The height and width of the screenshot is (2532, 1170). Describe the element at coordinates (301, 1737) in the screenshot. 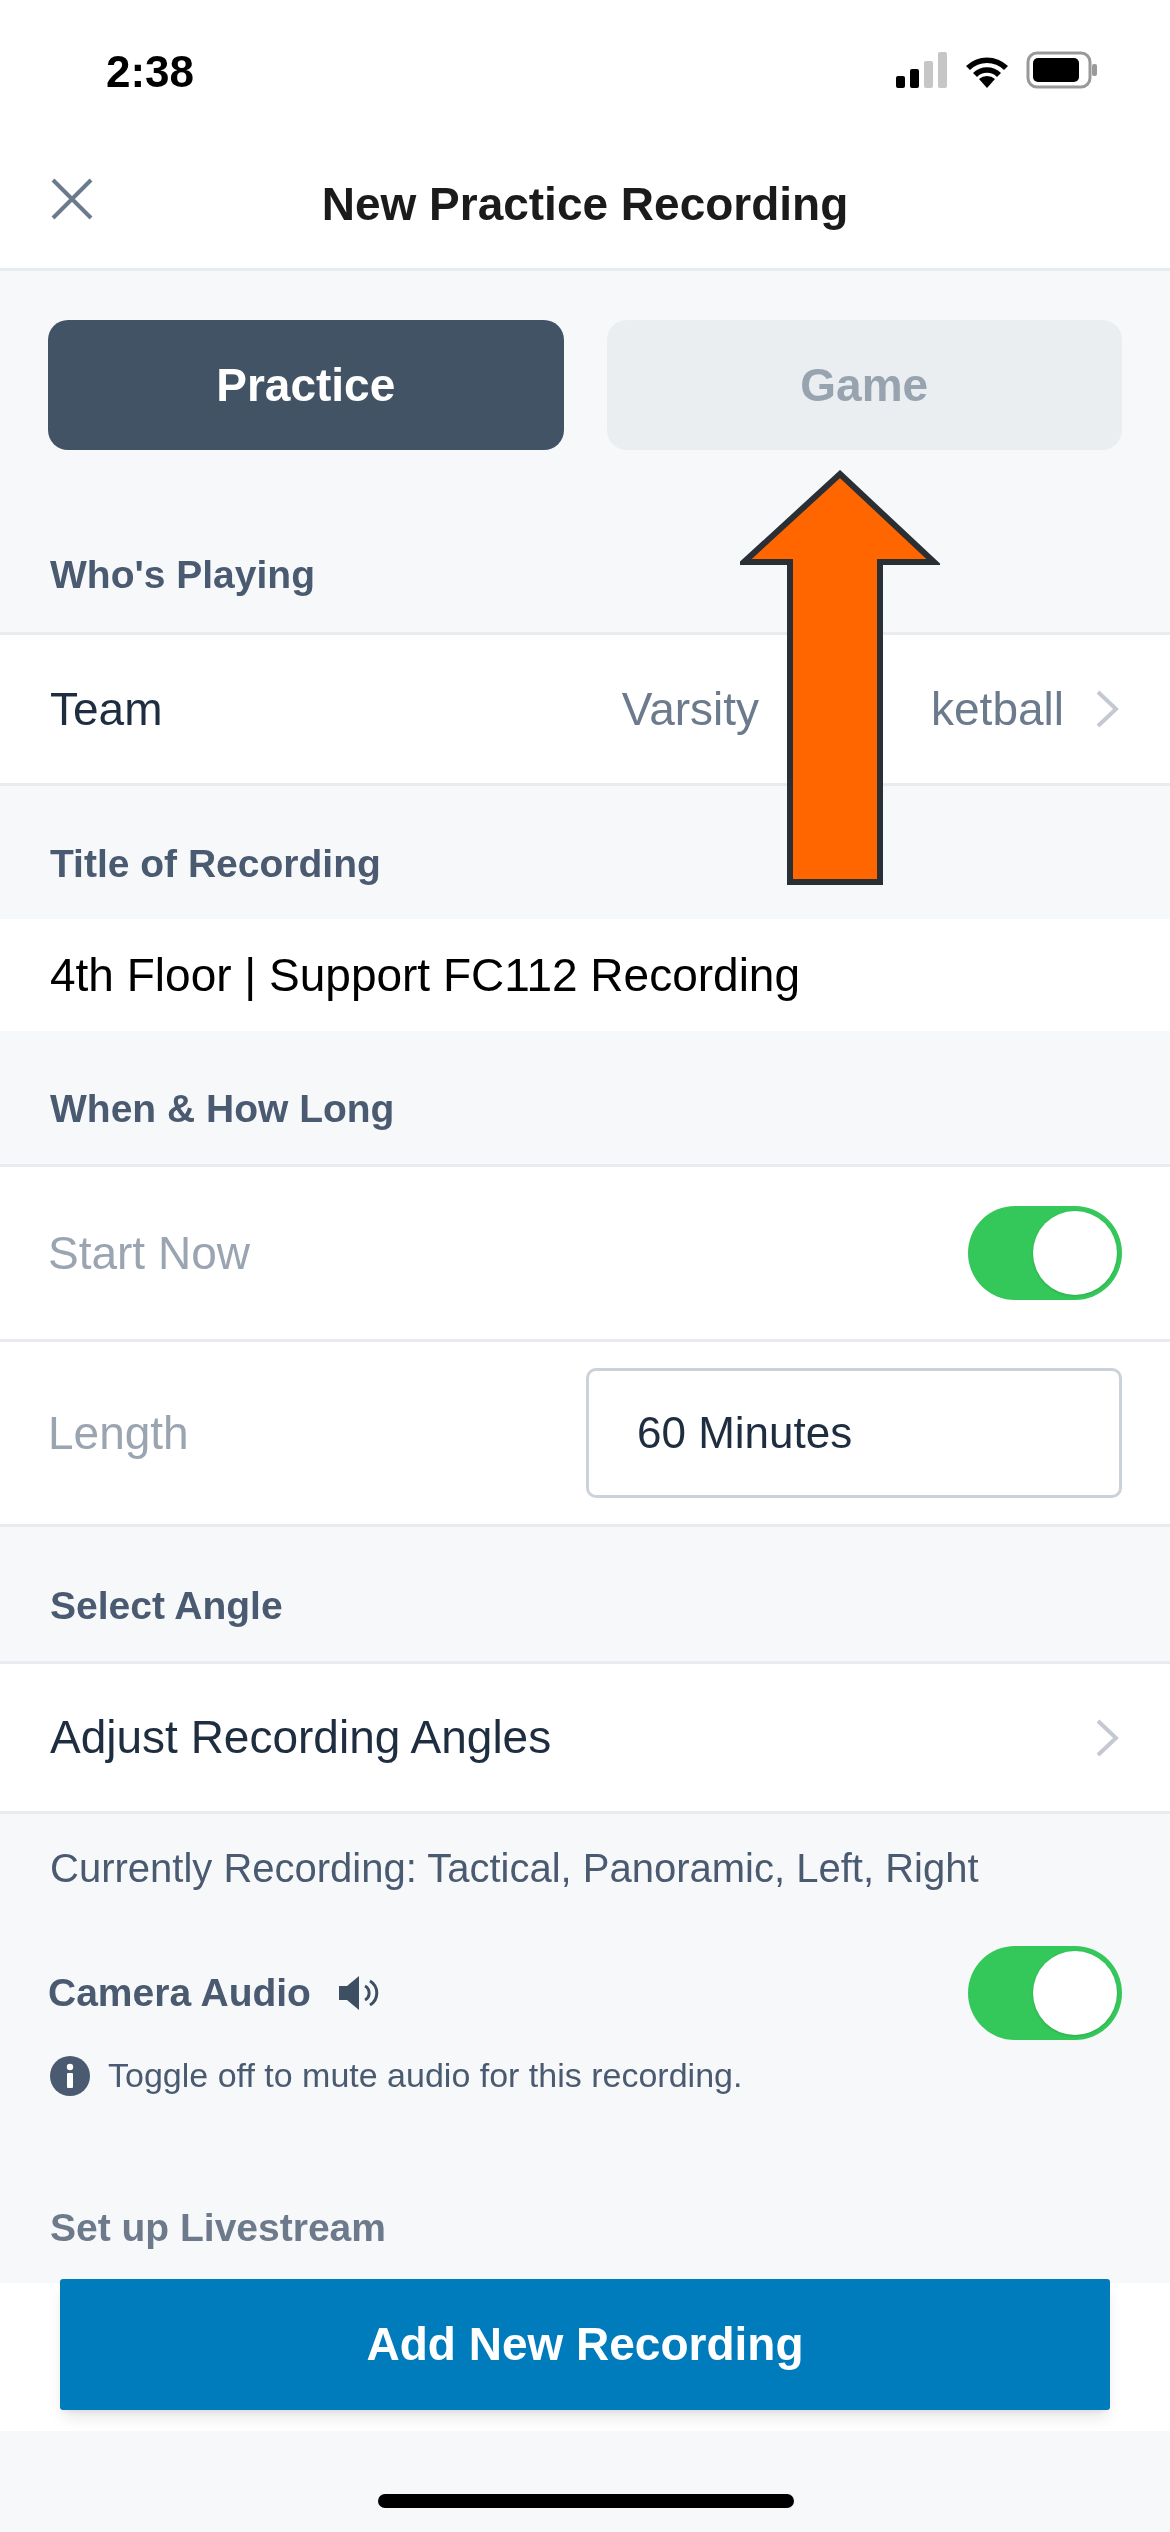

I see `row-label: Adjust Recording Angles` at that location.